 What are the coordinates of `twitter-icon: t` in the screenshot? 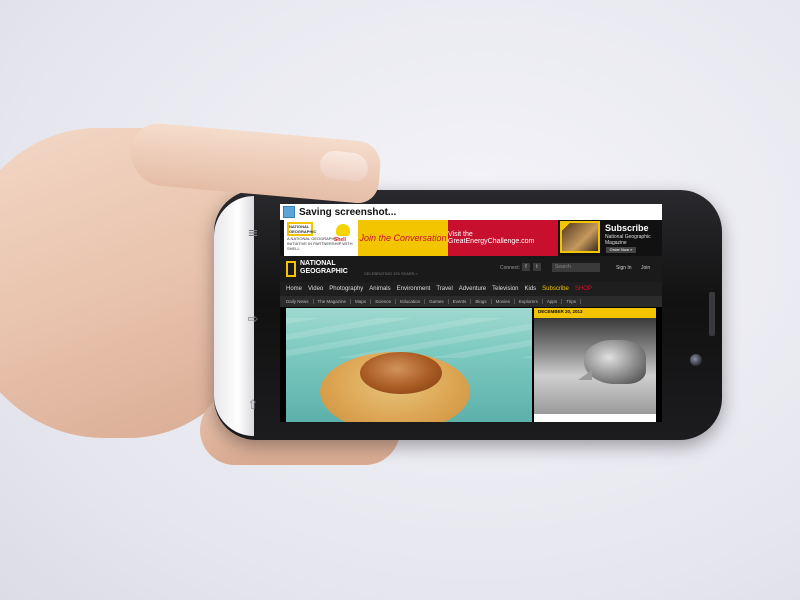 It's located at (537, 267).